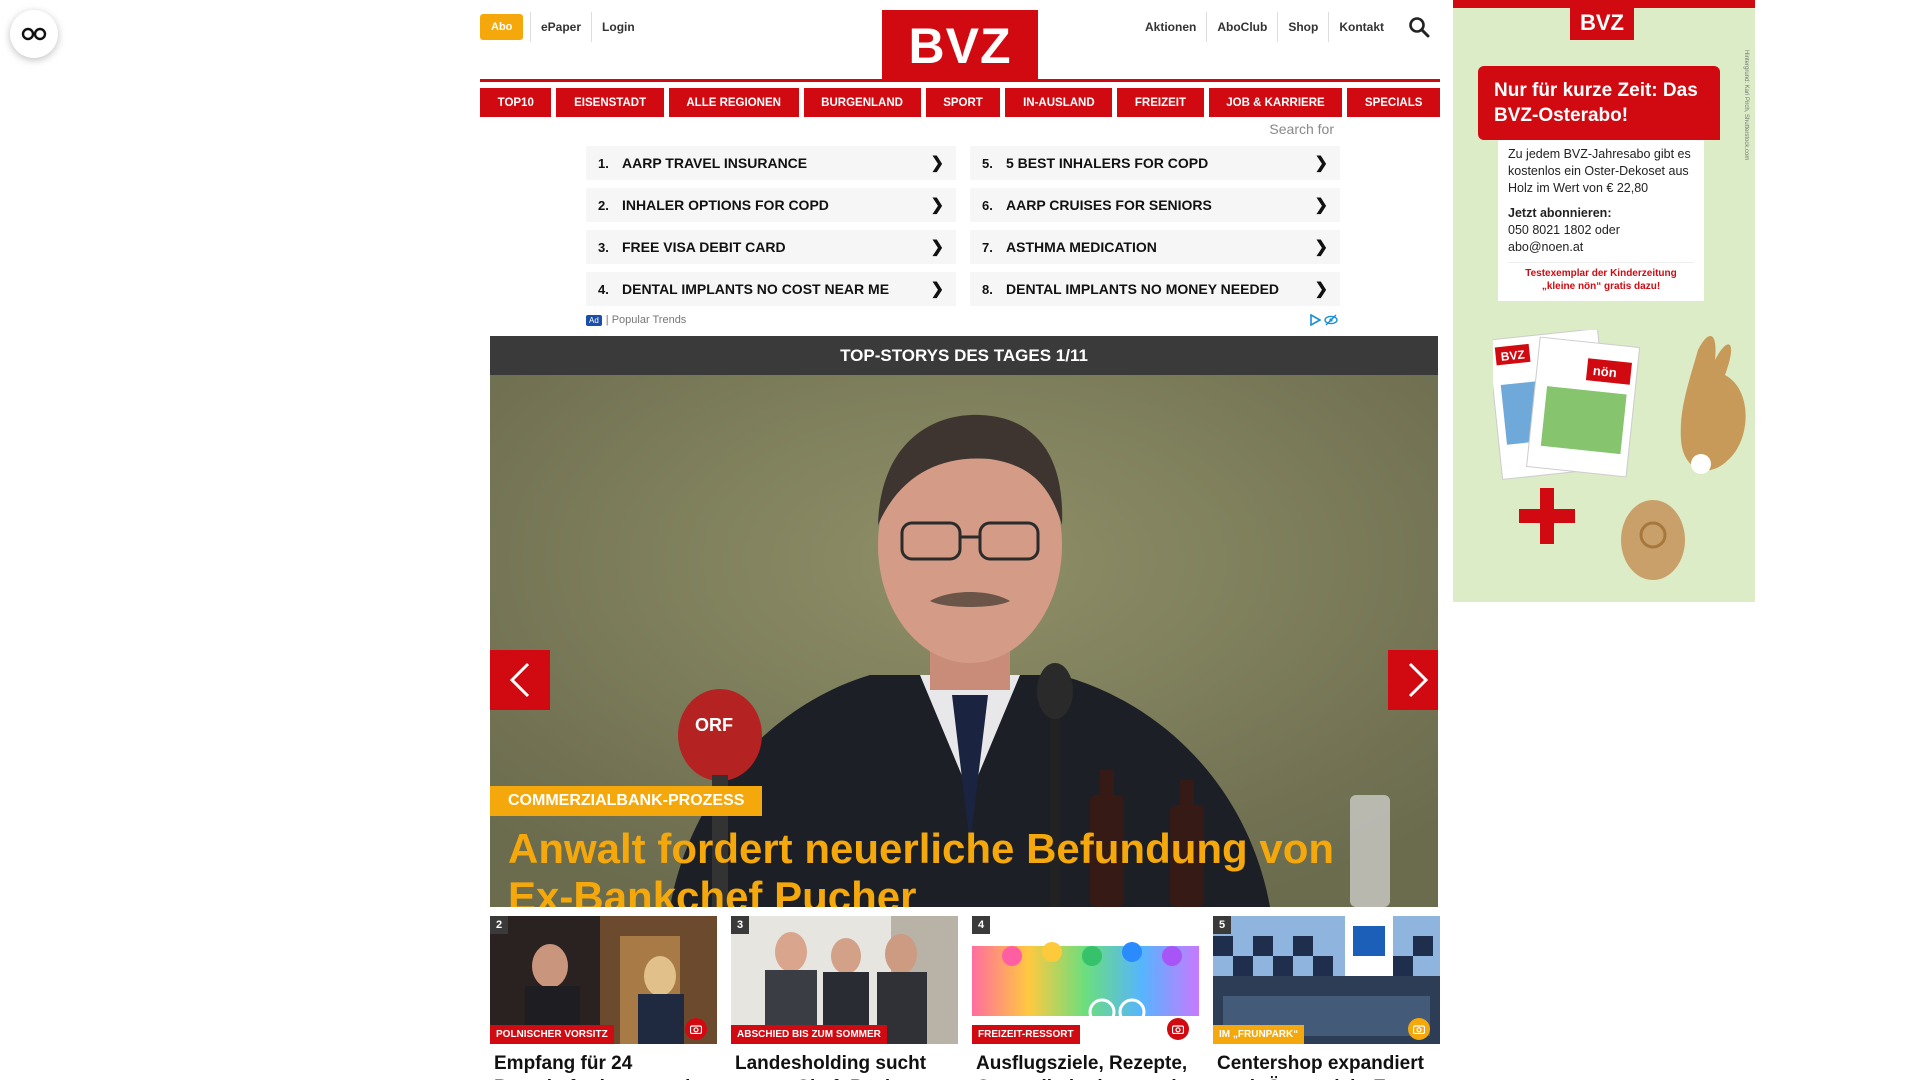 The height and width of the screenshot is (1080, 1920). I want to click on ad-link: 6. AARP CRUISES FOR SENIORS ❯, so click(1155, 205).